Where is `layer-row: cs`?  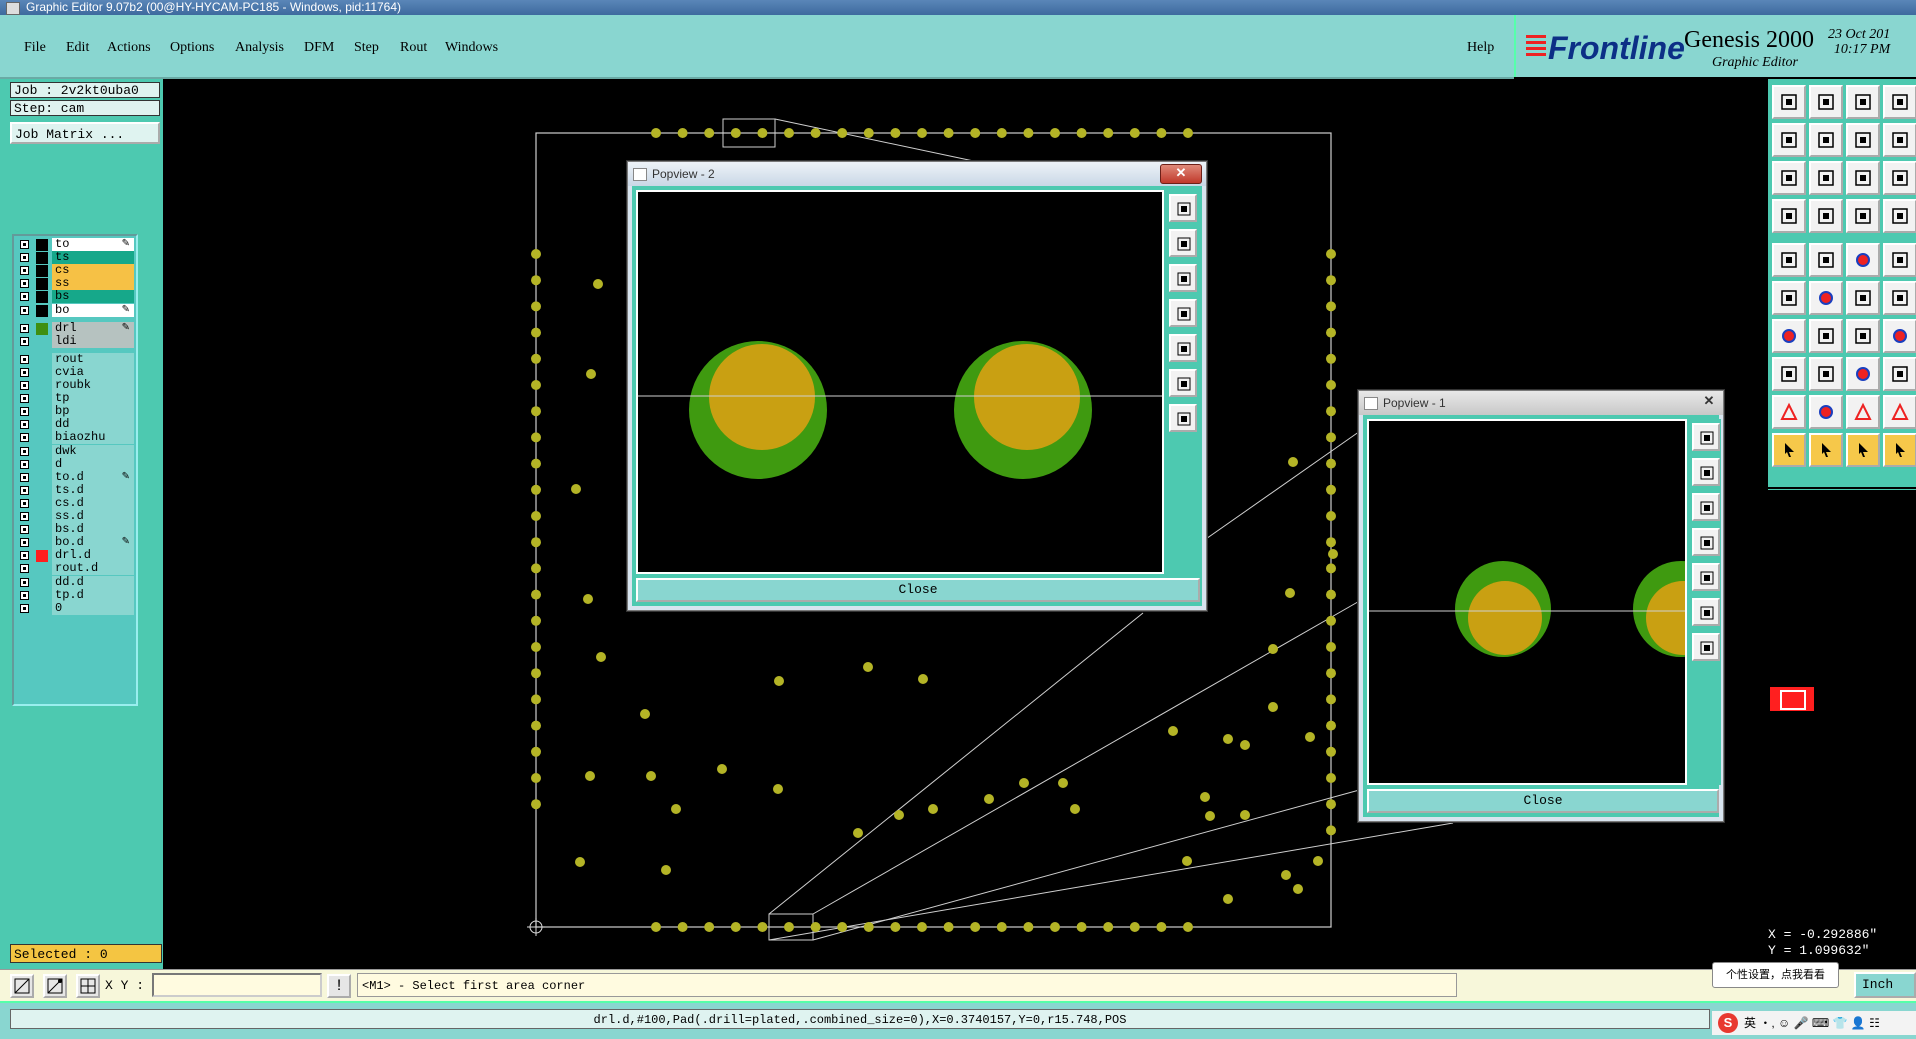 layer-row: cs is located at coordinates (75, 271).